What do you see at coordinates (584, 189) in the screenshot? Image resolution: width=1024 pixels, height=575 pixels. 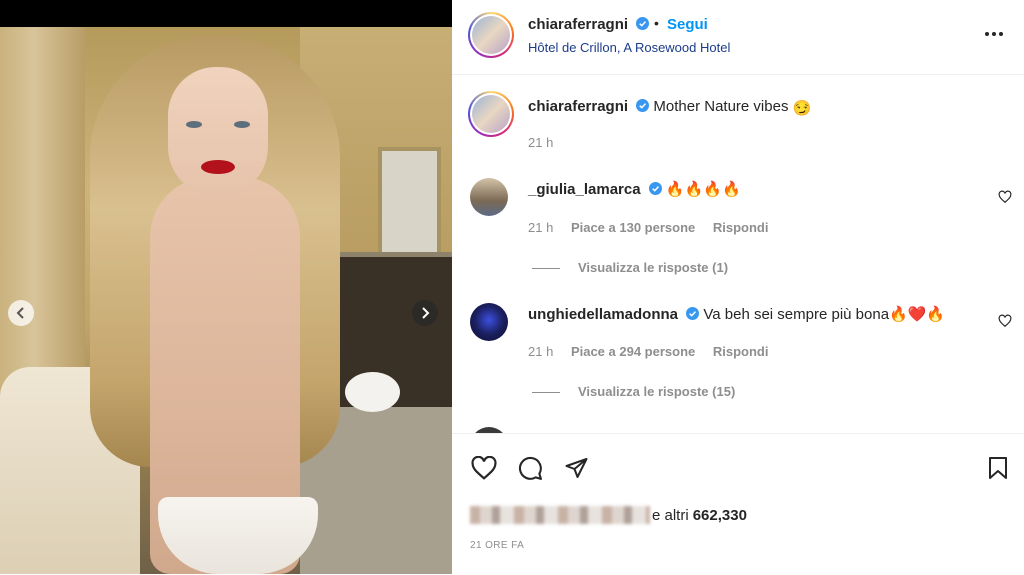 I see `comment-username: _giulia_lamarca` at bounding box center [584, 189].